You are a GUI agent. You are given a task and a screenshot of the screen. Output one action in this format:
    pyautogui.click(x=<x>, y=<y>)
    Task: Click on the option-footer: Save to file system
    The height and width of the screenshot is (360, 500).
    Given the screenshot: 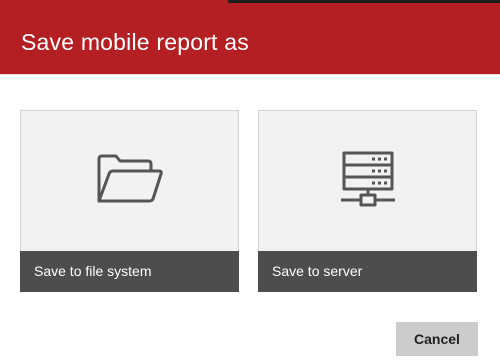 What is the action you would take?
    pyautogui.click(x=129, y=271)
    